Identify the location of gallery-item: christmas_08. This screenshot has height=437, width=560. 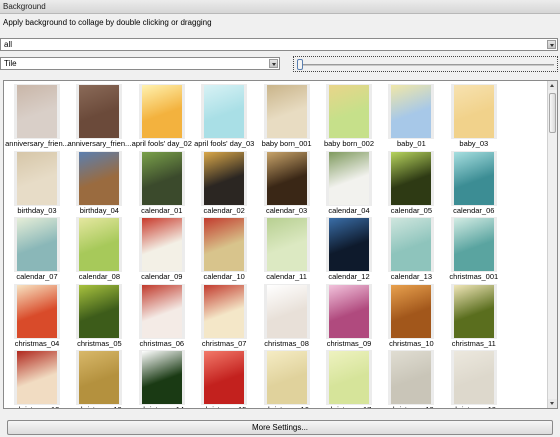
(287, 315).